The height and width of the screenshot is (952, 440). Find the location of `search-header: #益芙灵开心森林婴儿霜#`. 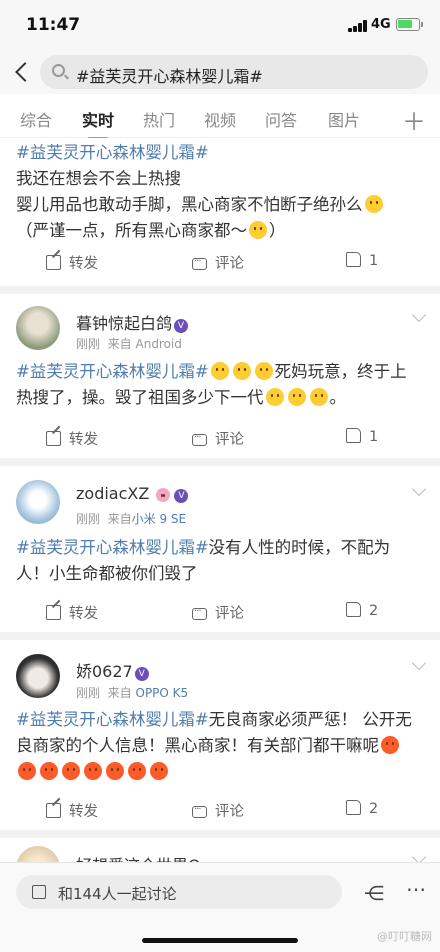

search-header: #益芙灵开心森林婴儿霜# is located at coordinates (220, 72).